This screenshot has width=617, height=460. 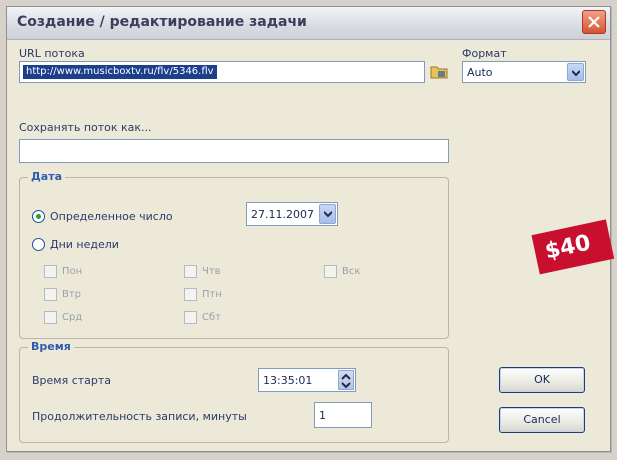 I want to click on checkbox-sat-label: Сбт, so click(x=211, y=317).